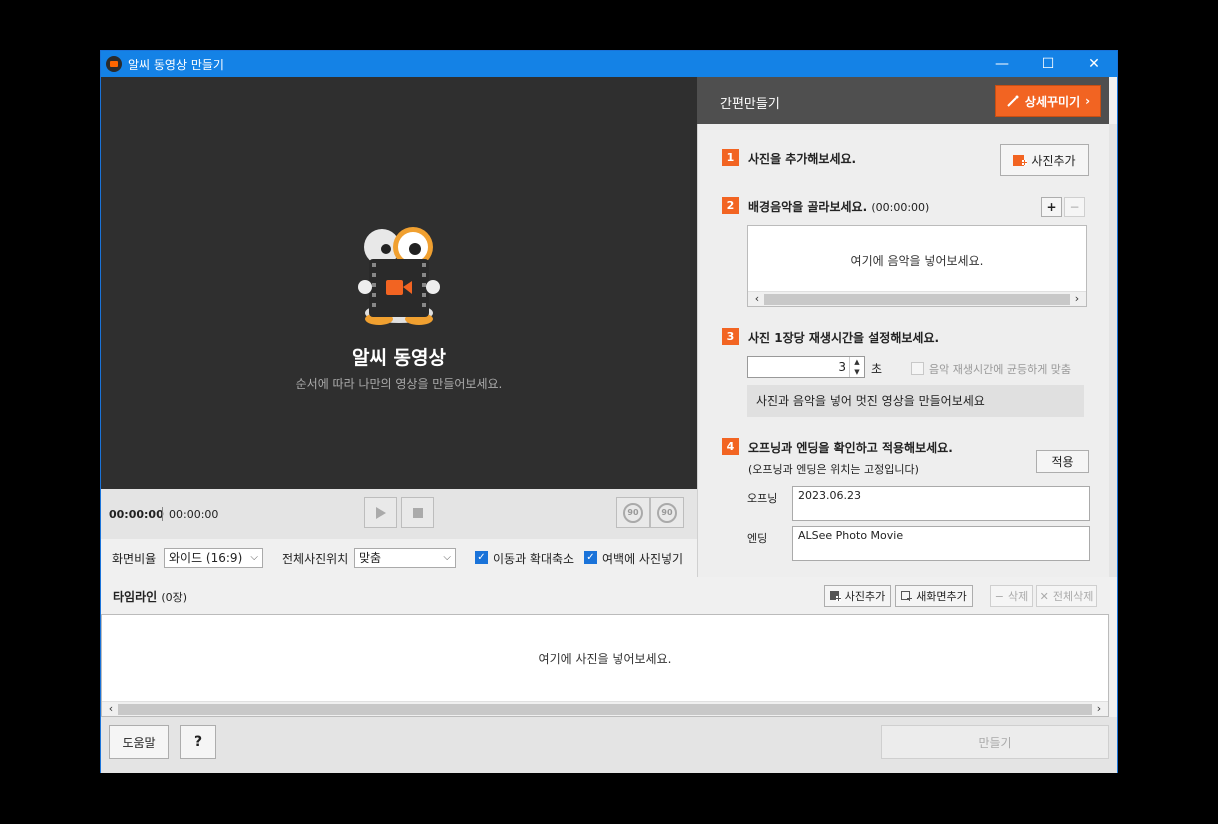 The width and height of the screenshot is (1218, 824). Describe the element at coordinates (1062, 461) in the screenshot. I see `apply-button: 적용` at that location.